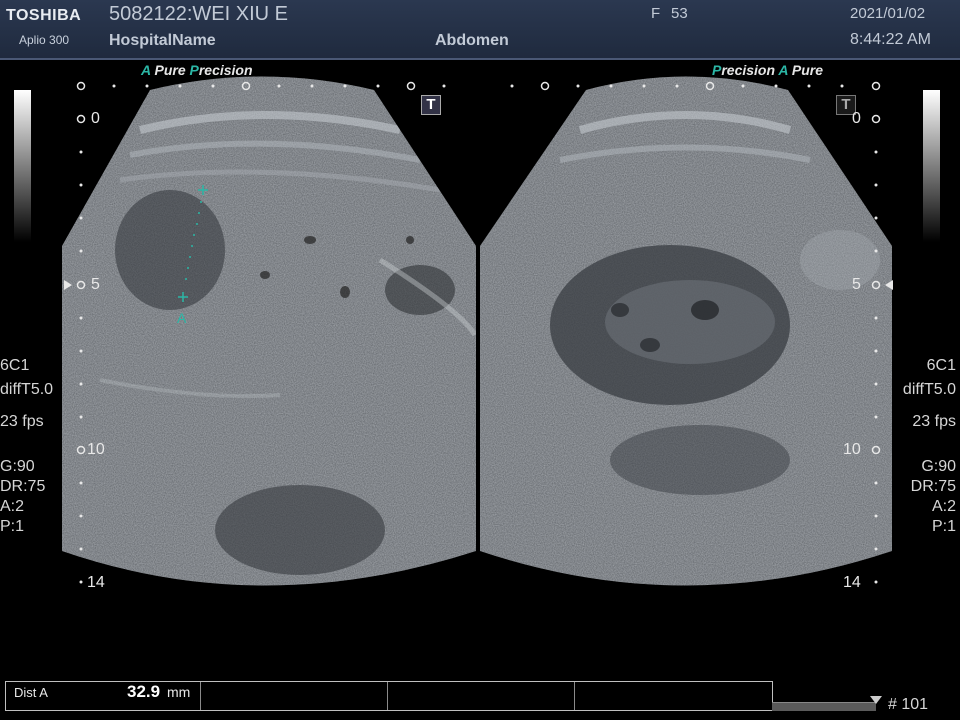 The height and width of the screenshot is (720, 960). What do you see at coordinates (198, 14) in the screenshot?
I see `patient-id: 5082122:WEI XIU E` at bounding box center [198, 14].